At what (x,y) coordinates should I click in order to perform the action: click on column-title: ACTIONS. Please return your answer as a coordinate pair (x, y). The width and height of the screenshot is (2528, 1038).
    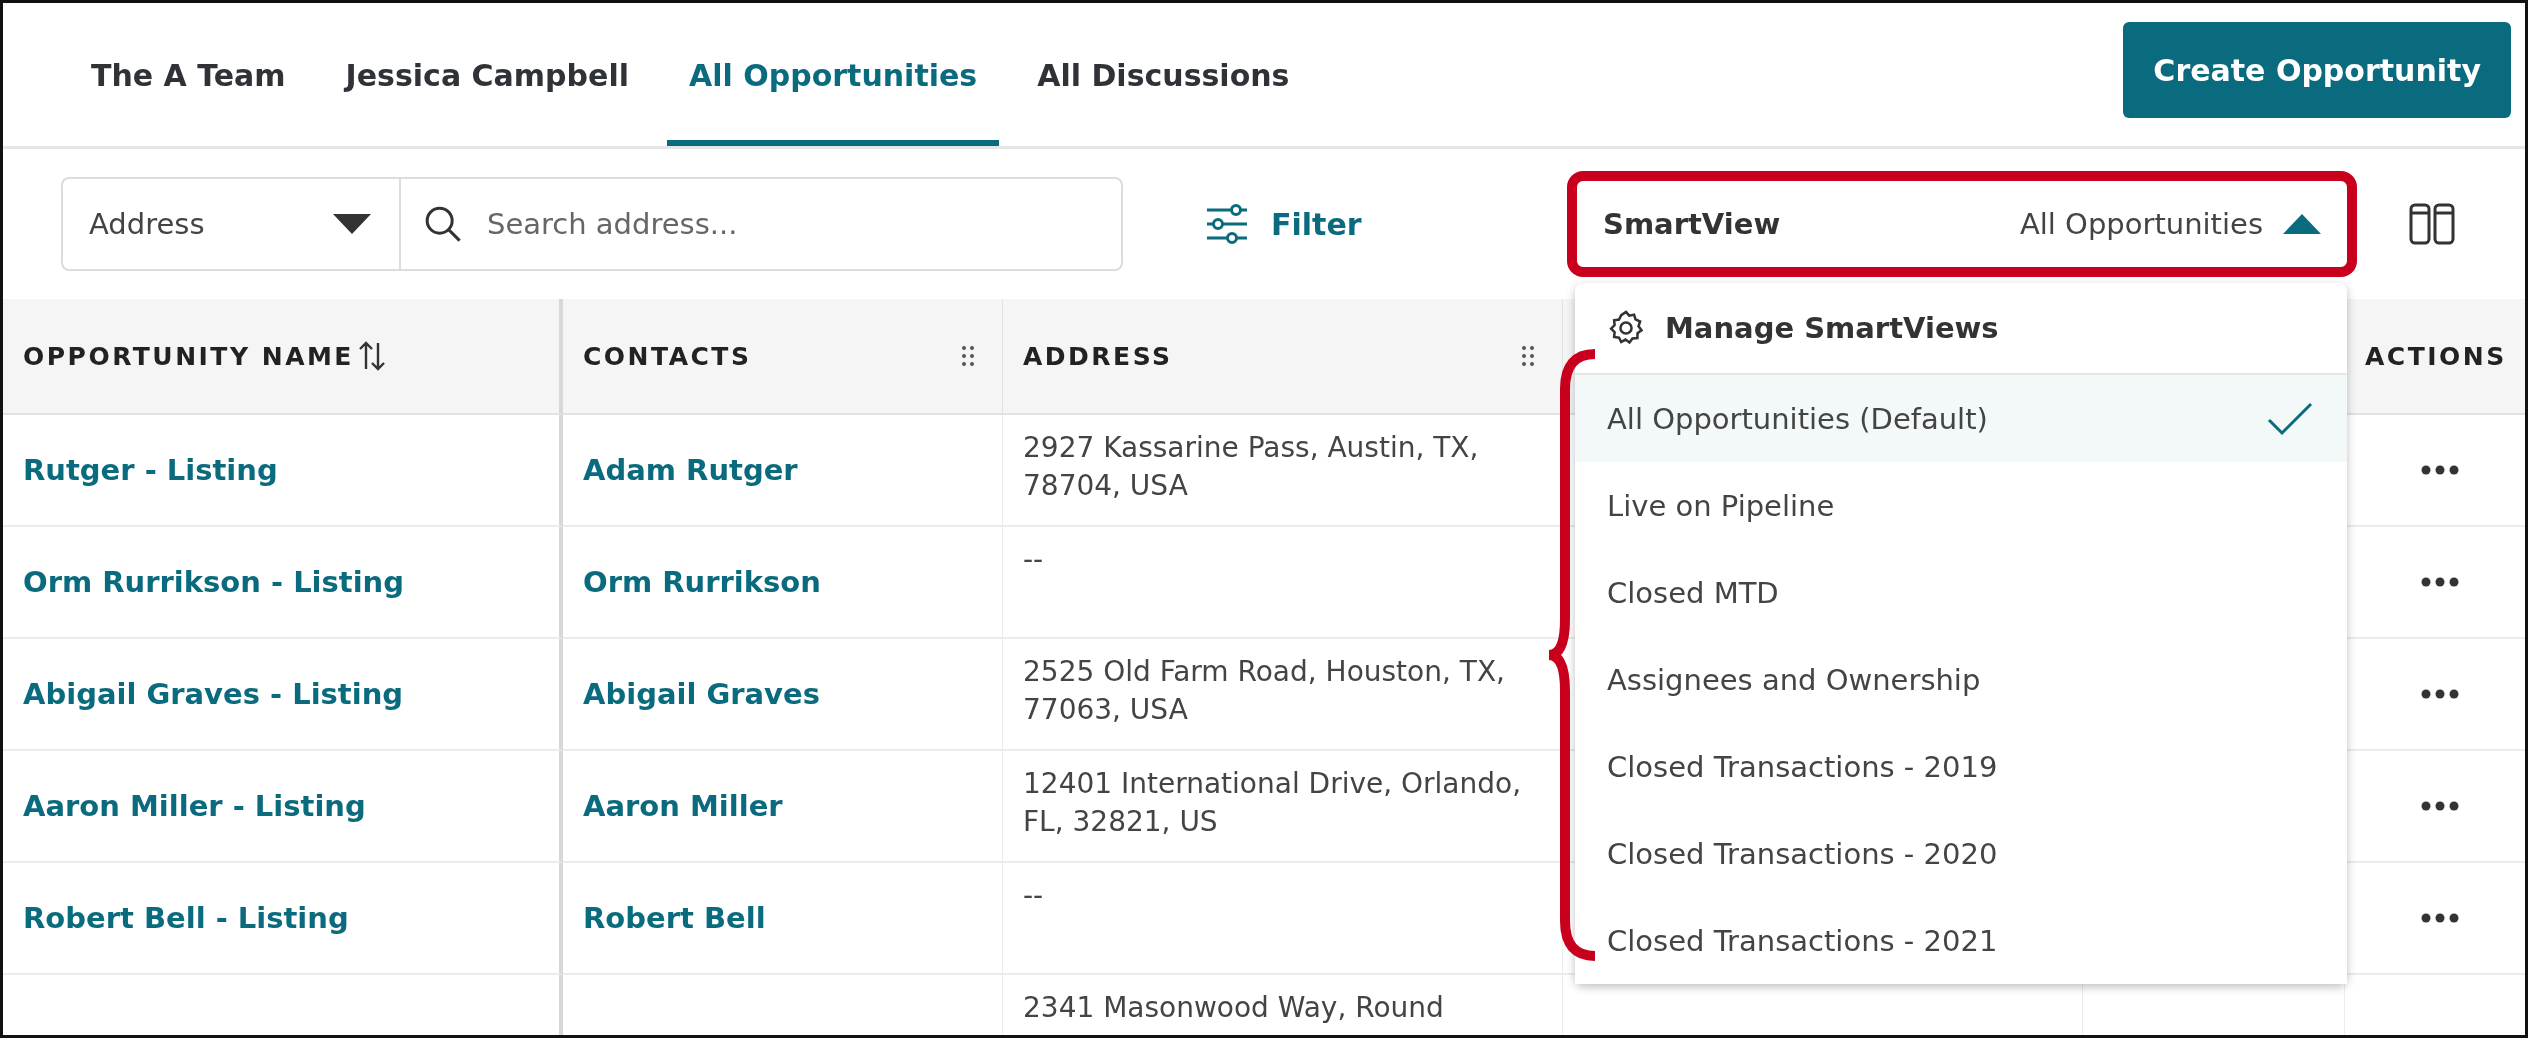
    Looking at the image, I should click on (2436, 356).